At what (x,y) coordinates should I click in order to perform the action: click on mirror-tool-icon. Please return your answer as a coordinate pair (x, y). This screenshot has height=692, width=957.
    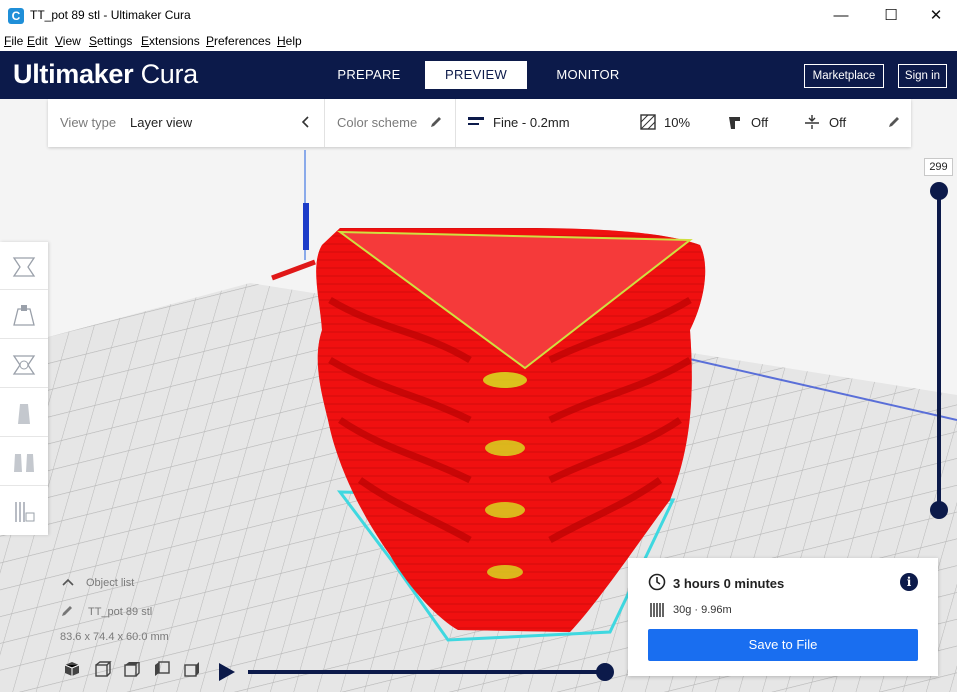
    Looking at the image, I should click on (24, 414).